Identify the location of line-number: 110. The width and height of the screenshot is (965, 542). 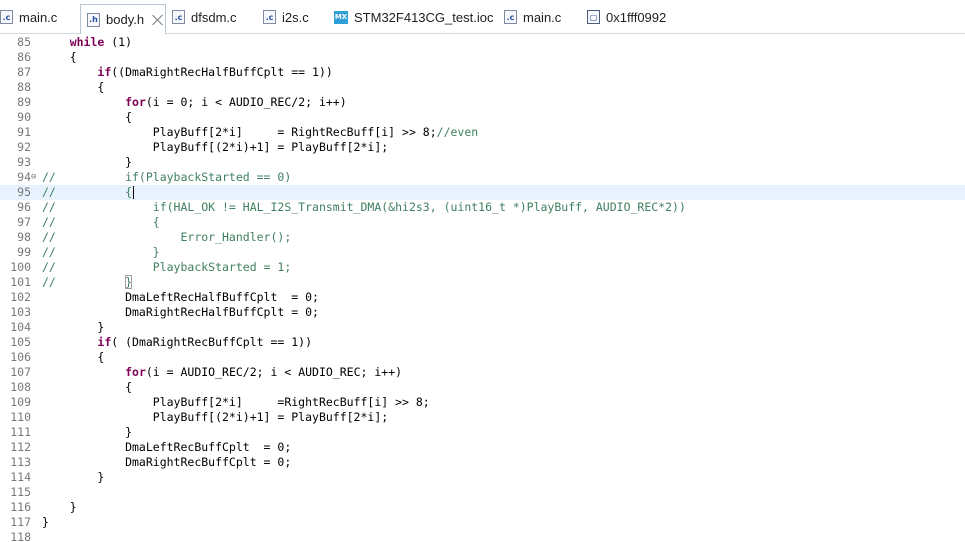
(20, 417).